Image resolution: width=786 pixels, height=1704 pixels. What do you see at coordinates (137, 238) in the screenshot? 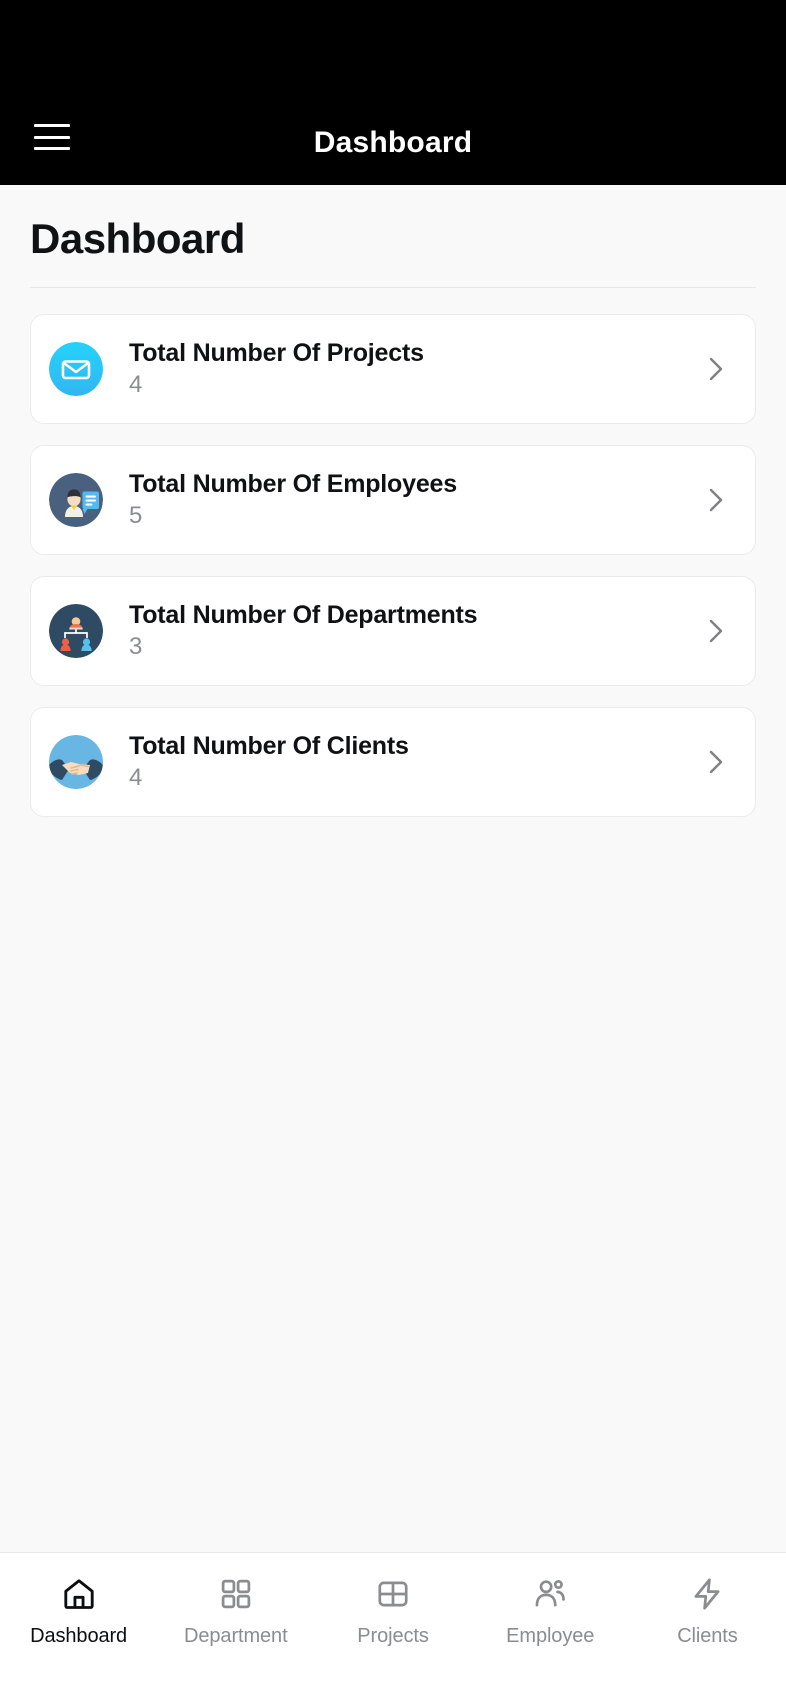
I see `page-title: Dashboard` at bounding box center [137, 238].